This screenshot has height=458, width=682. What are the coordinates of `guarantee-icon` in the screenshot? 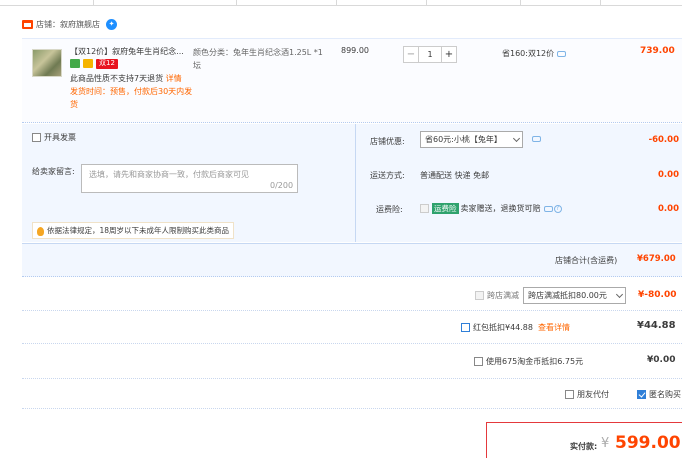 It's located at (75, 63).